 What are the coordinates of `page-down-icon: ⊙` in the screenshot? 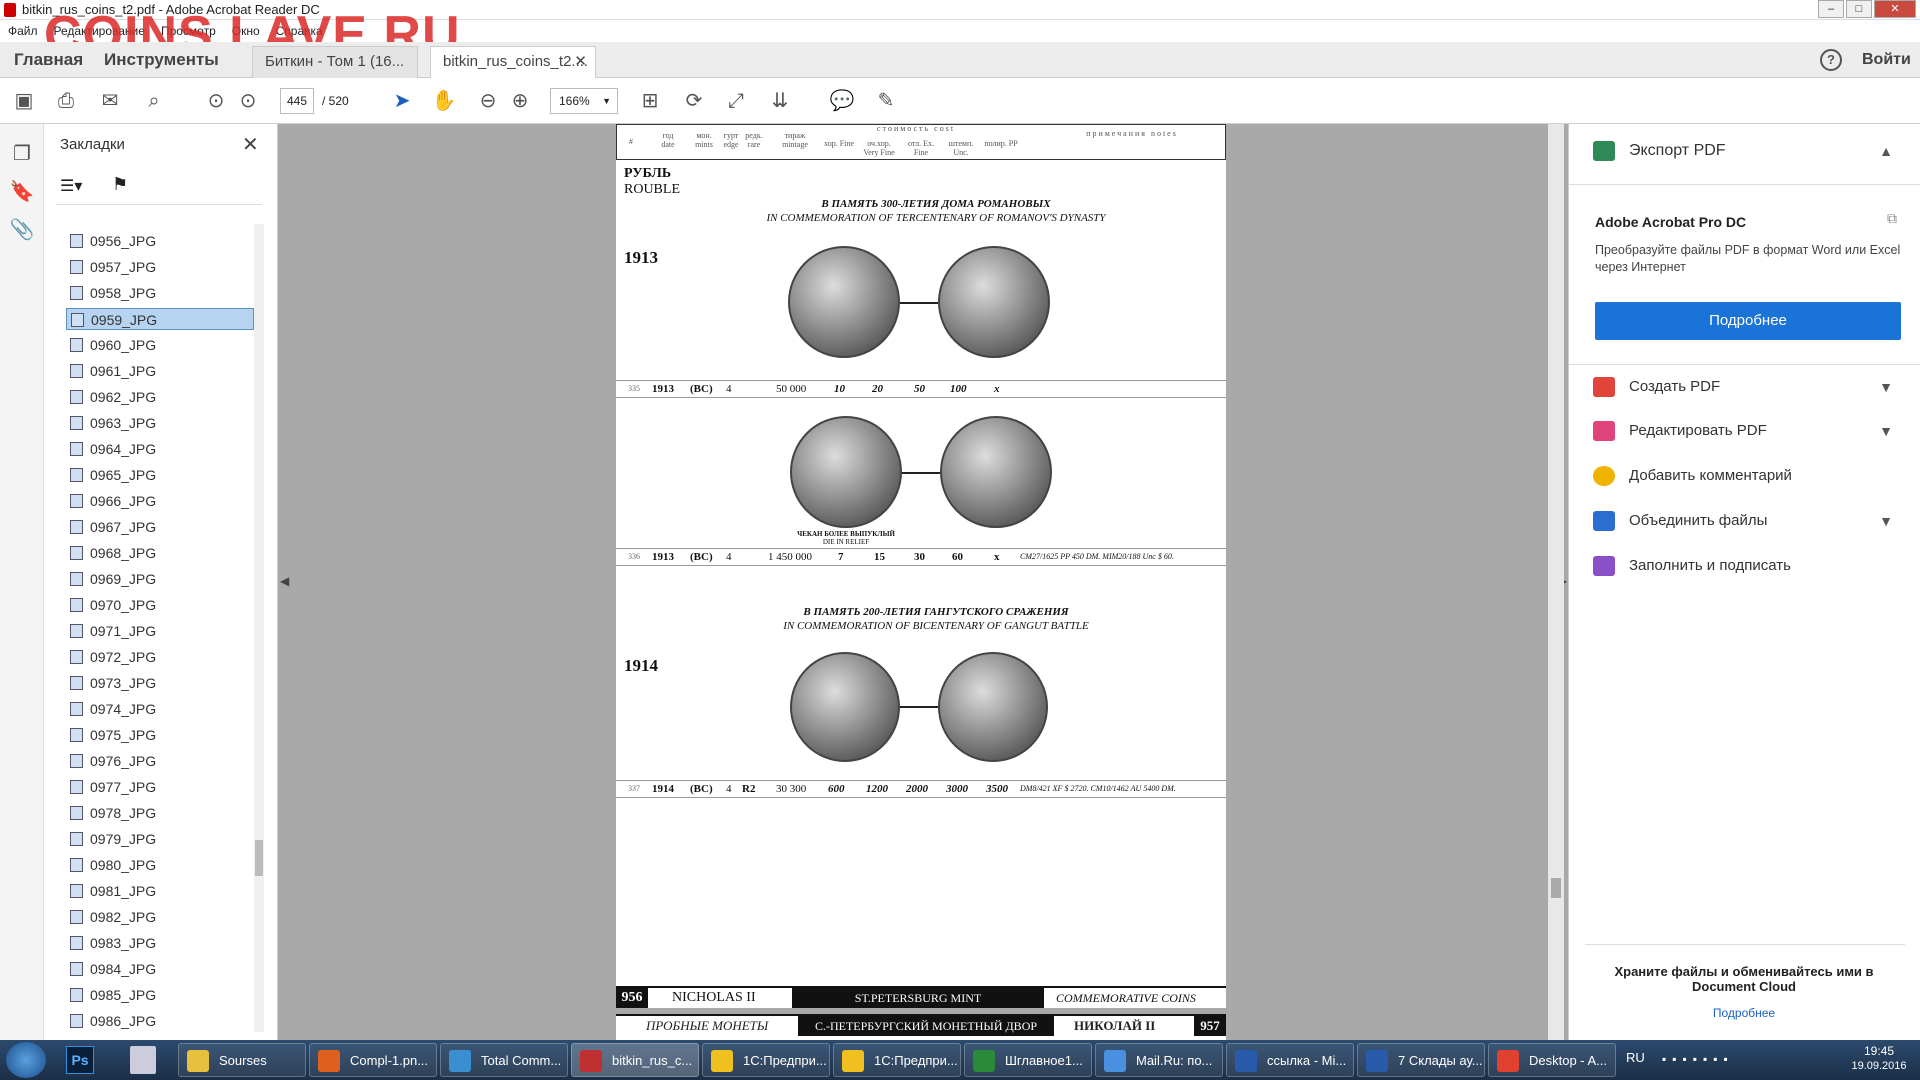 It's located at (248, 101).